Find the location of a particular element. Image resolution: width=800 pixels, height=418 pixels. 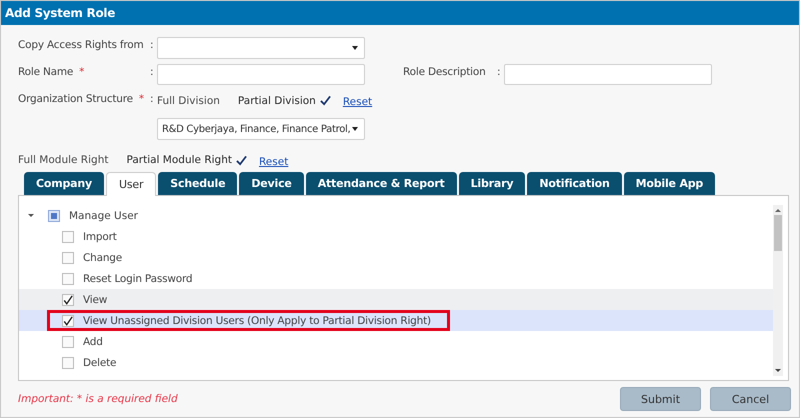

tree-item-label: Manage User is located at coordinates (103, 216).